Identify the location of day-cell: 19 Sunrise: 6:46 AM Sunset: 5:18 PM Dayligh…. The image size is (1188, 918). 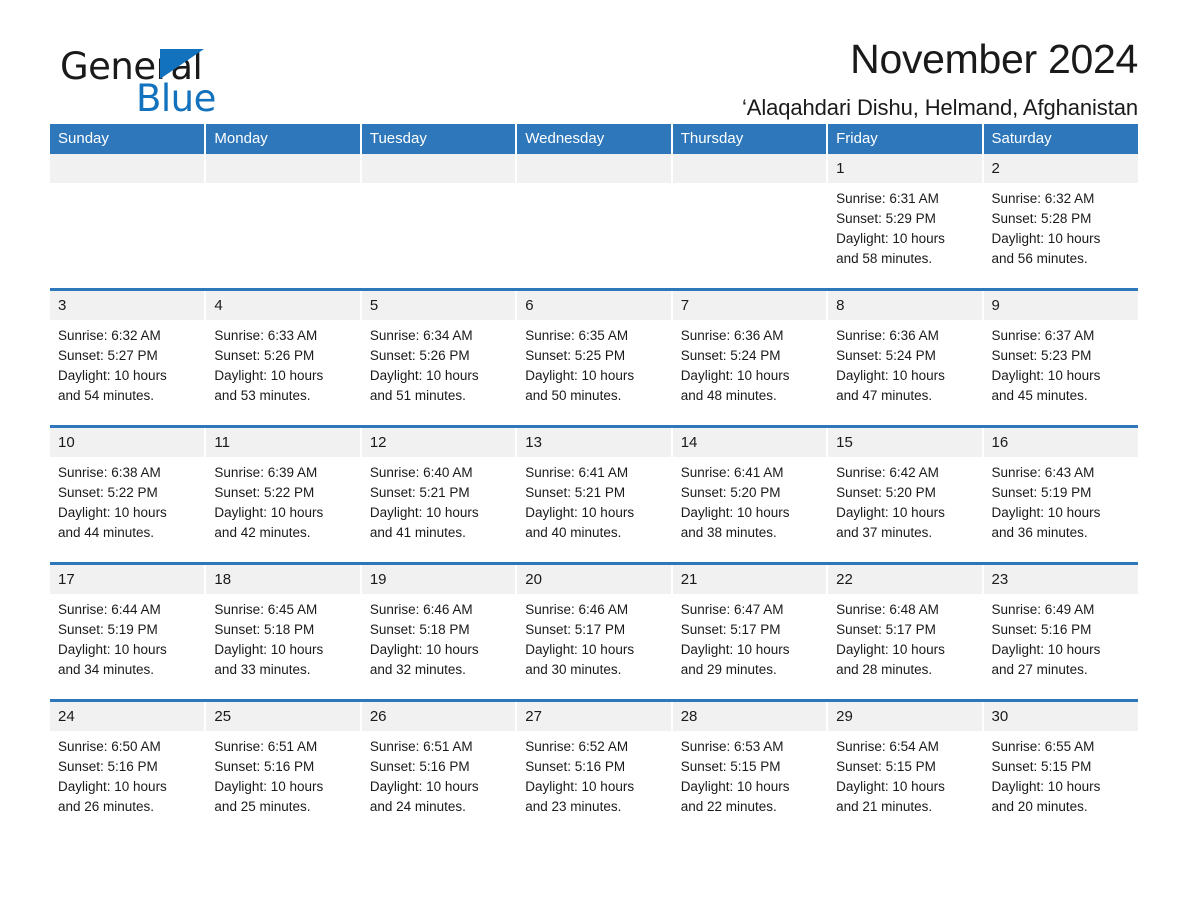
(439, 632).